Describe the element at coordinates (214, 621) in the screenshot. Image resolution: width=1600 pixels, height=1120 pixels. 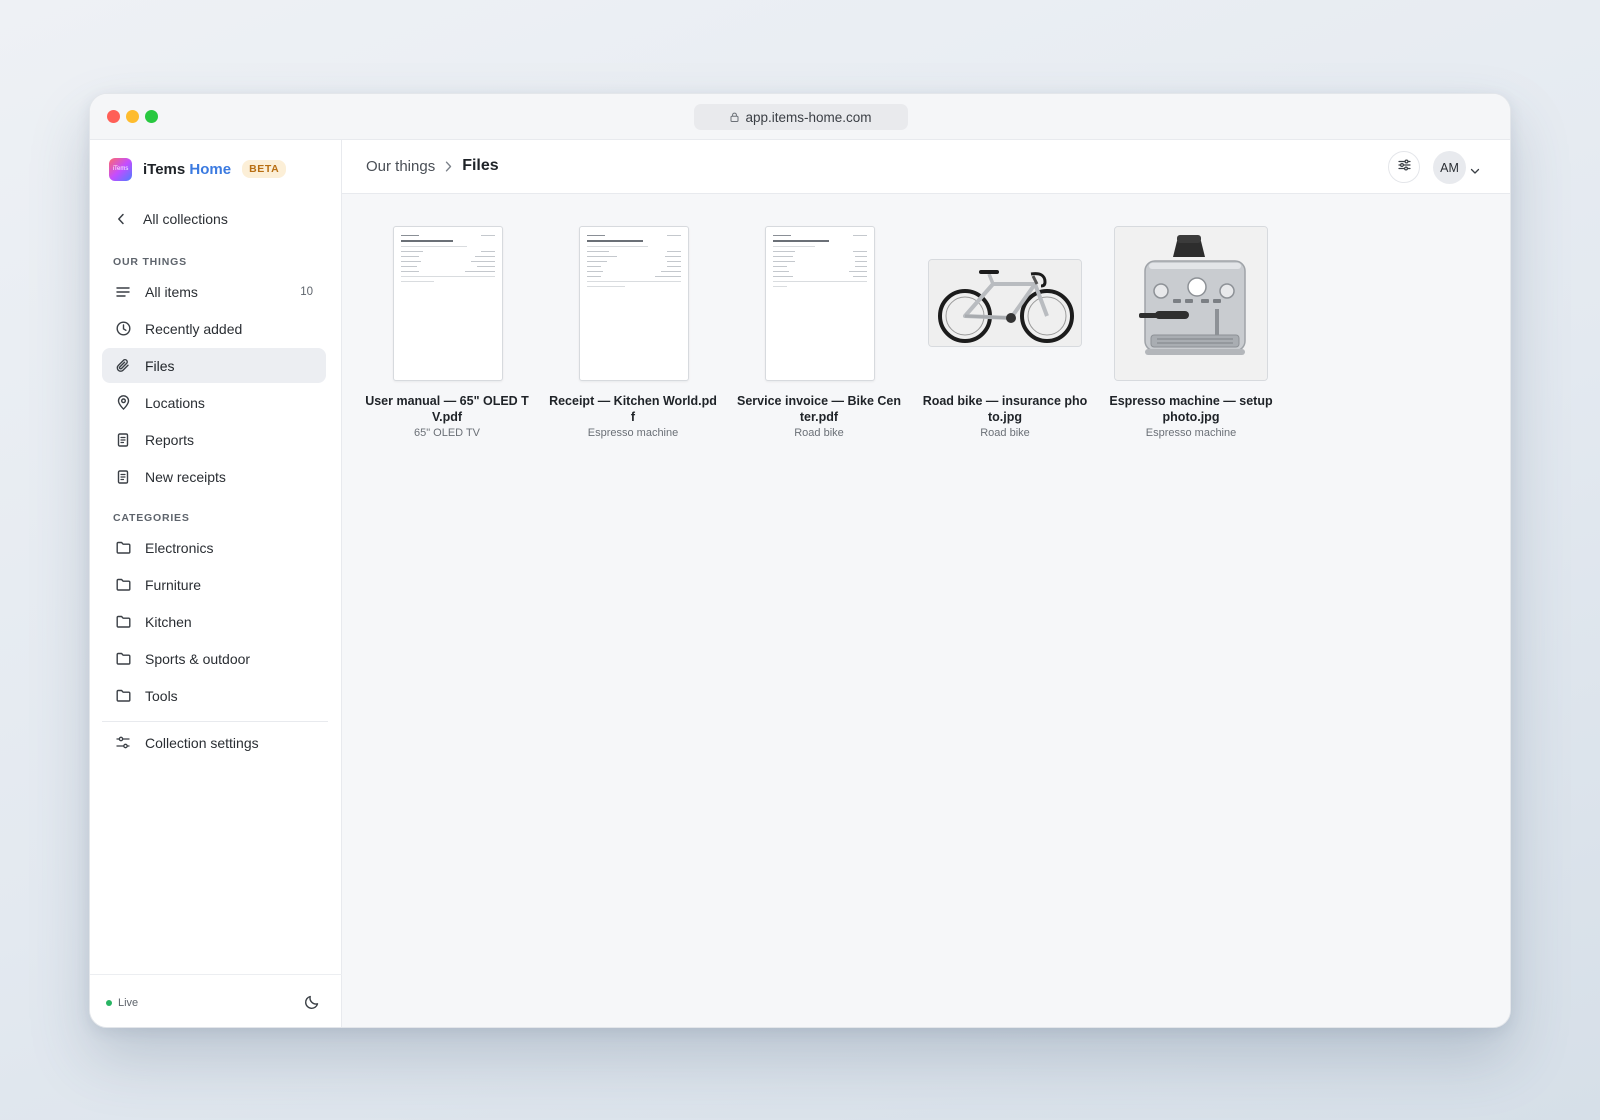
I see `sidebar-item-kitchen: Kitchen` at that location.